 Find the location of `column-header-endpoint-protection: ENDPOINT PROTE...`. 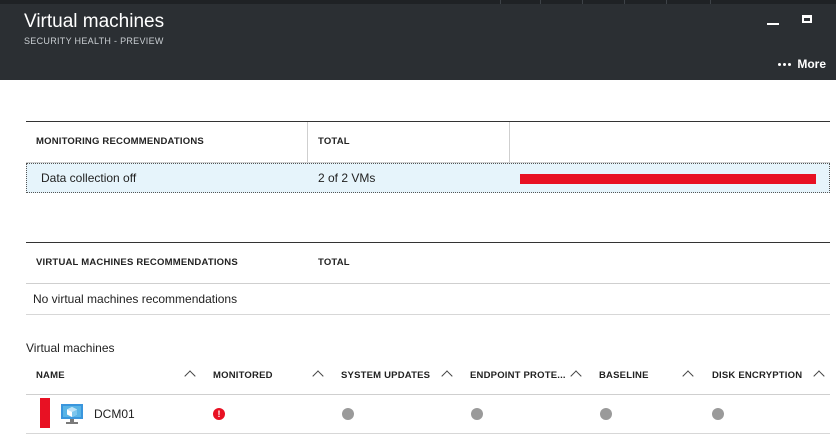

column-header-endpoint-protection: ENDPOINT PROTE... is located at coordinates (518, 377).